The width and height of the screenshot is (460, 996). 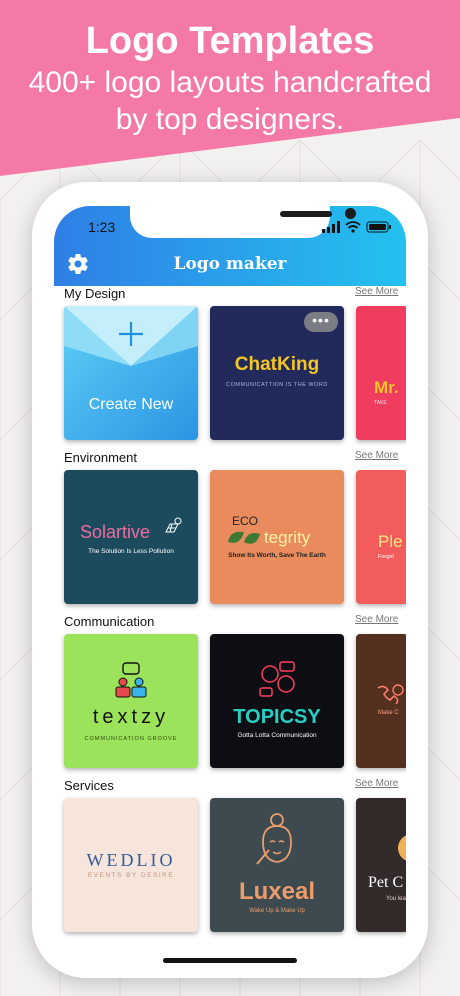 I want to click on solar-panel-icon, so click(x=173, y=525).